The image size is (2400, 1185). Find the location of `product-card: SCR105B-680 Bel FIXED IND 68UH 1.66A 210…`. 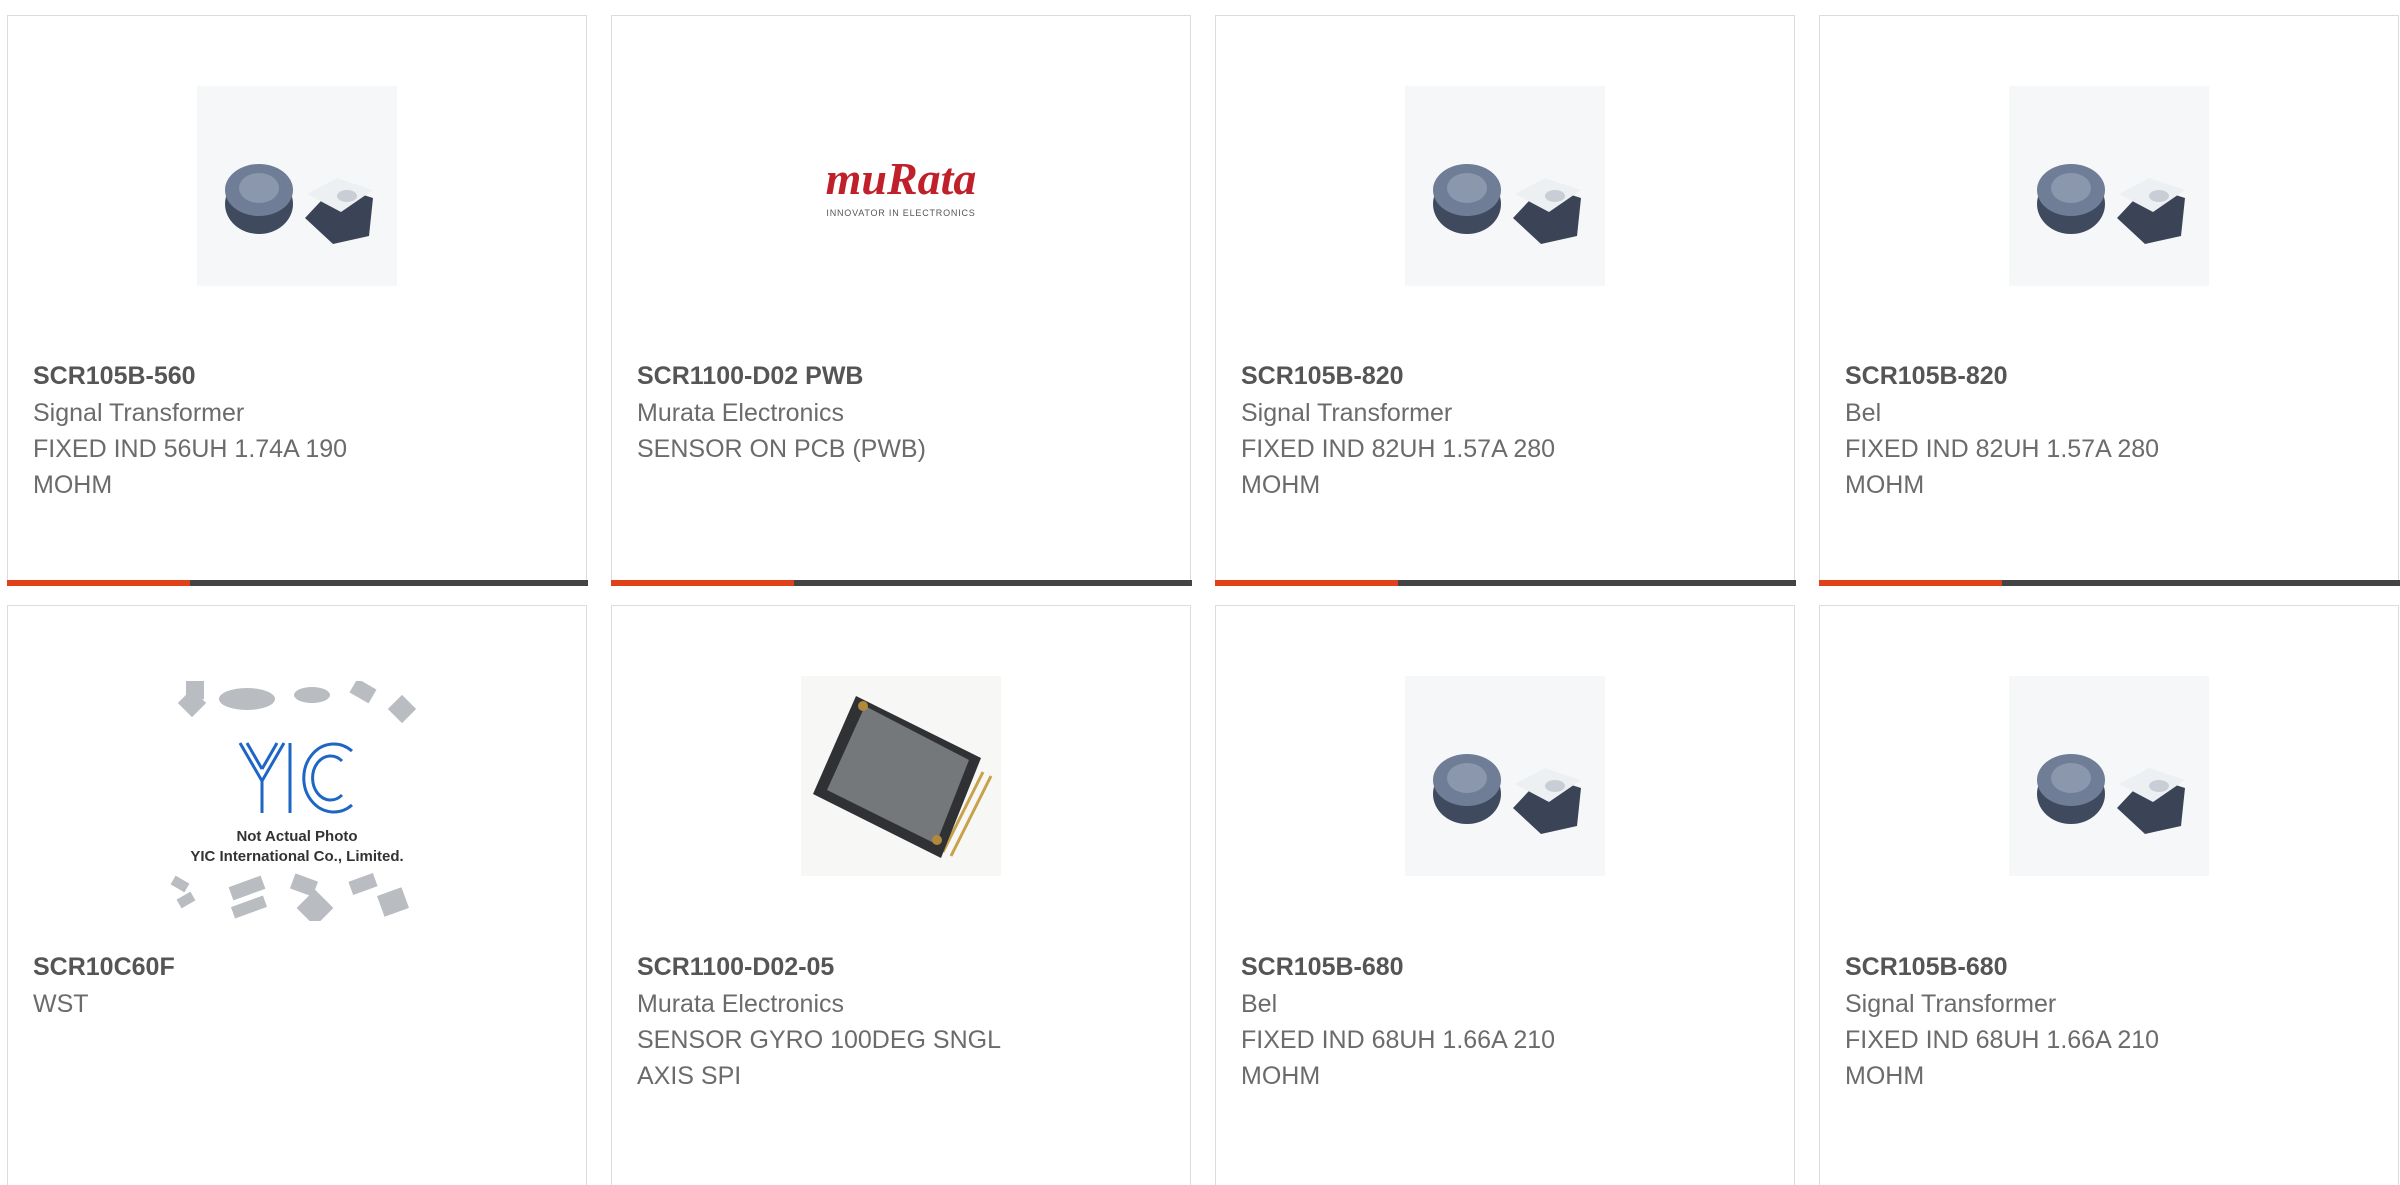

product-card: SCR105B-680 Bel FIXED IND 68UH 1.66A 210… is located at coordinates (1505, 895).